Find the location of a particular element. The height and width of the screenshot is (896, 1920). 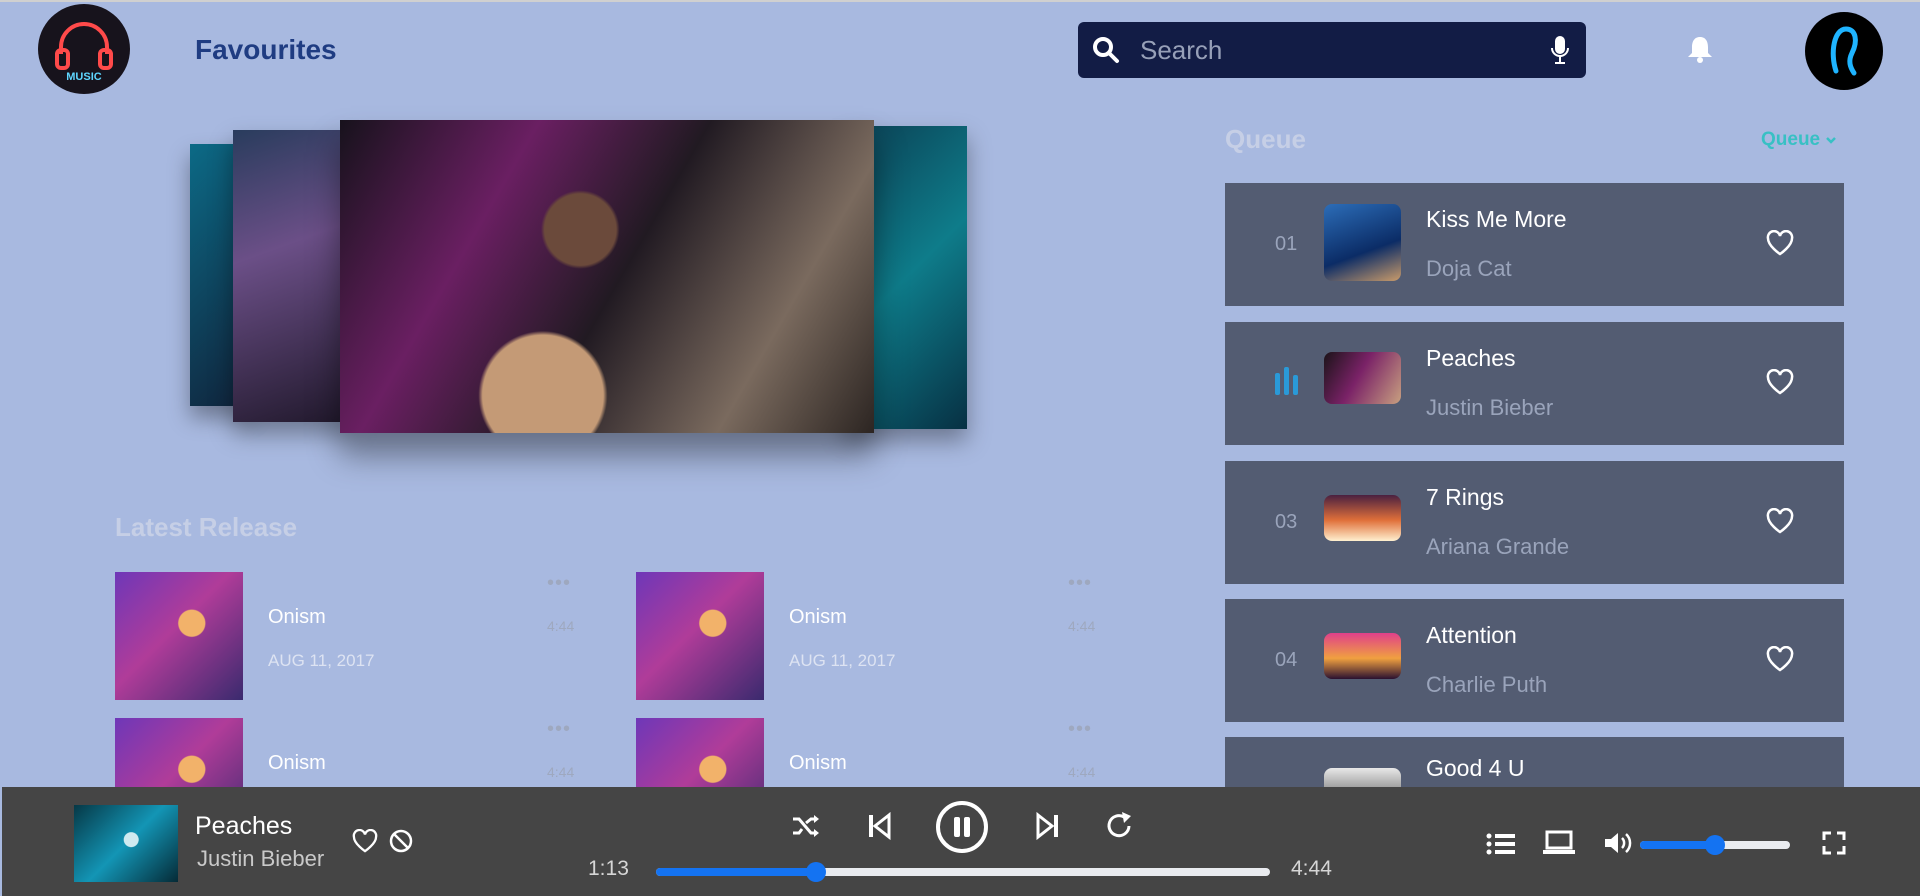

carousel-slide-active is located at coordinates (607, 276).